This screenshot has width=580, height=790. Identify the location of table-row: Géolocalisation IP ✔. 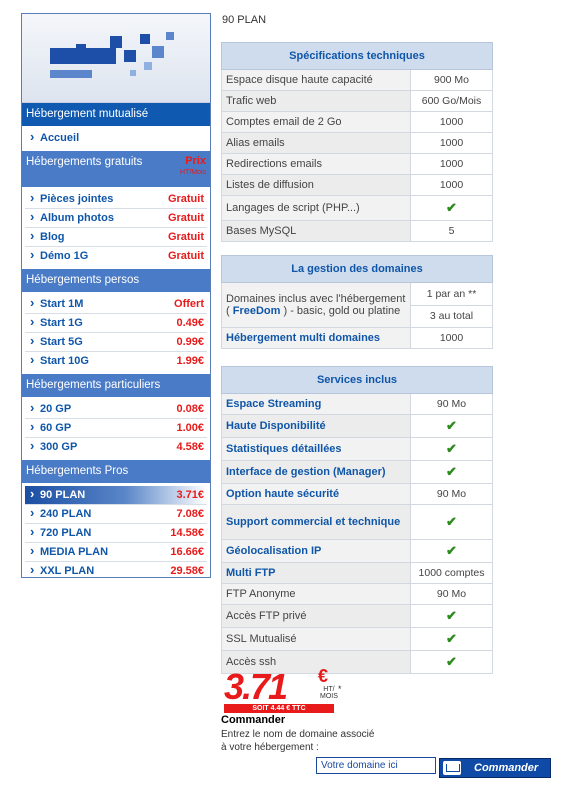
(357, 551).